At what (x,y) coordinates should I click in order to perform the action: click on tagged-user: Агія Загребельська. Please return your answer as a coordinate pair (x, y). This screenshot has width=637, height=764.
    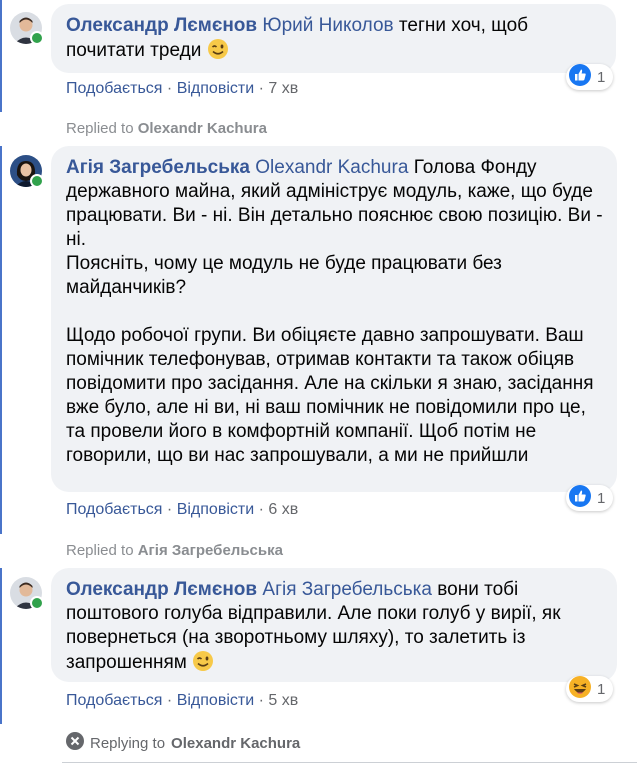
    Looking at the image, I should click on (347, 589).